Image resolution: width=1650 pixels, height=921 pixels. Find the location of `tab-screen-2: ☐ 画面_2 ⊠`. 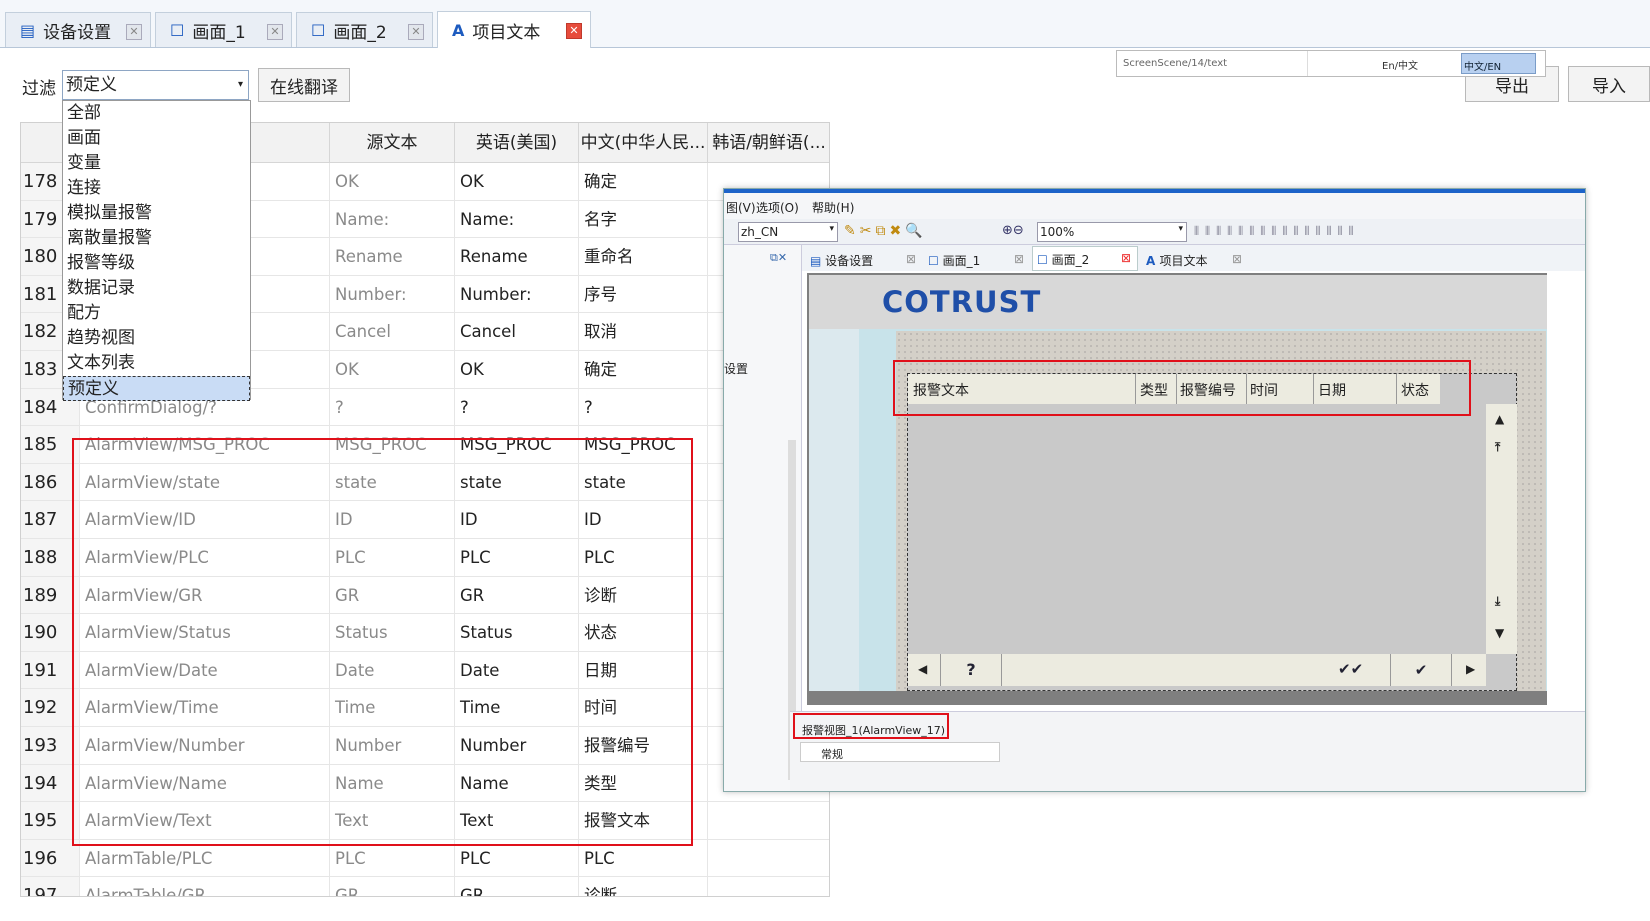

tab-screen-2: ☐ 画面_2 ⊠ is located at coordinates (1085, 258).